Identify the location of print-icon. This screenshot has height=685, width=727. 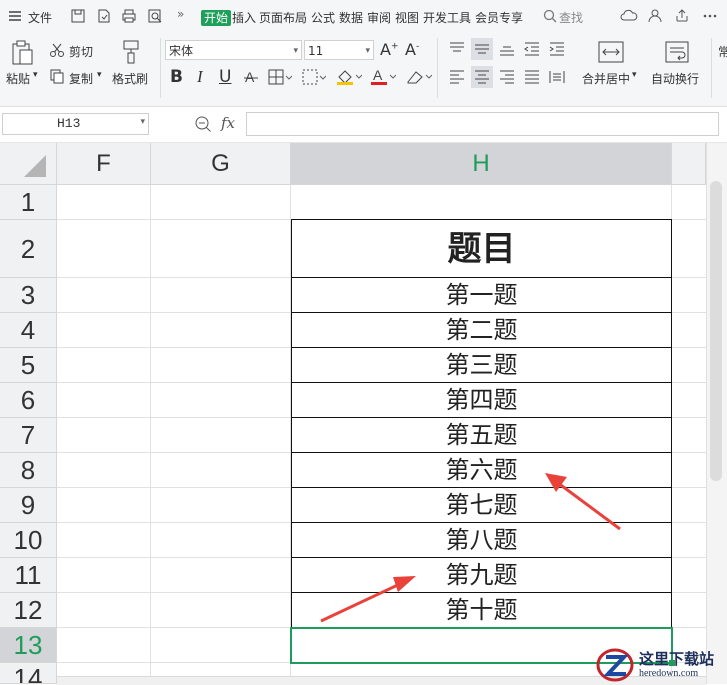
(130, 17).